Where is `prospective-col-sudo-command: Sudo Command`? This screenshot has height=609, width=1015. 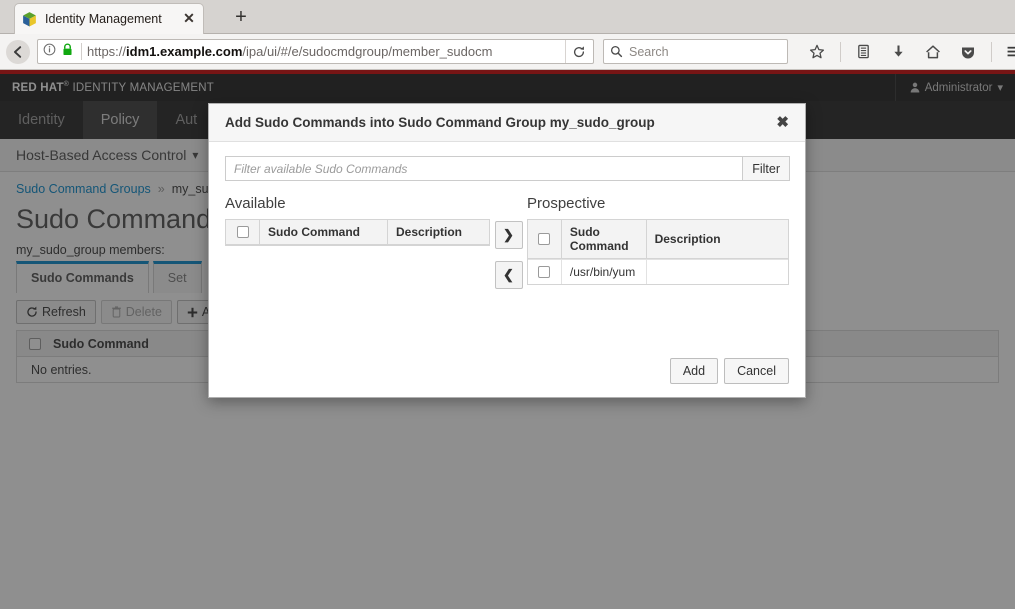 prospective-col-sudo-command: Sudo Command is located at coordinates (604, 239).